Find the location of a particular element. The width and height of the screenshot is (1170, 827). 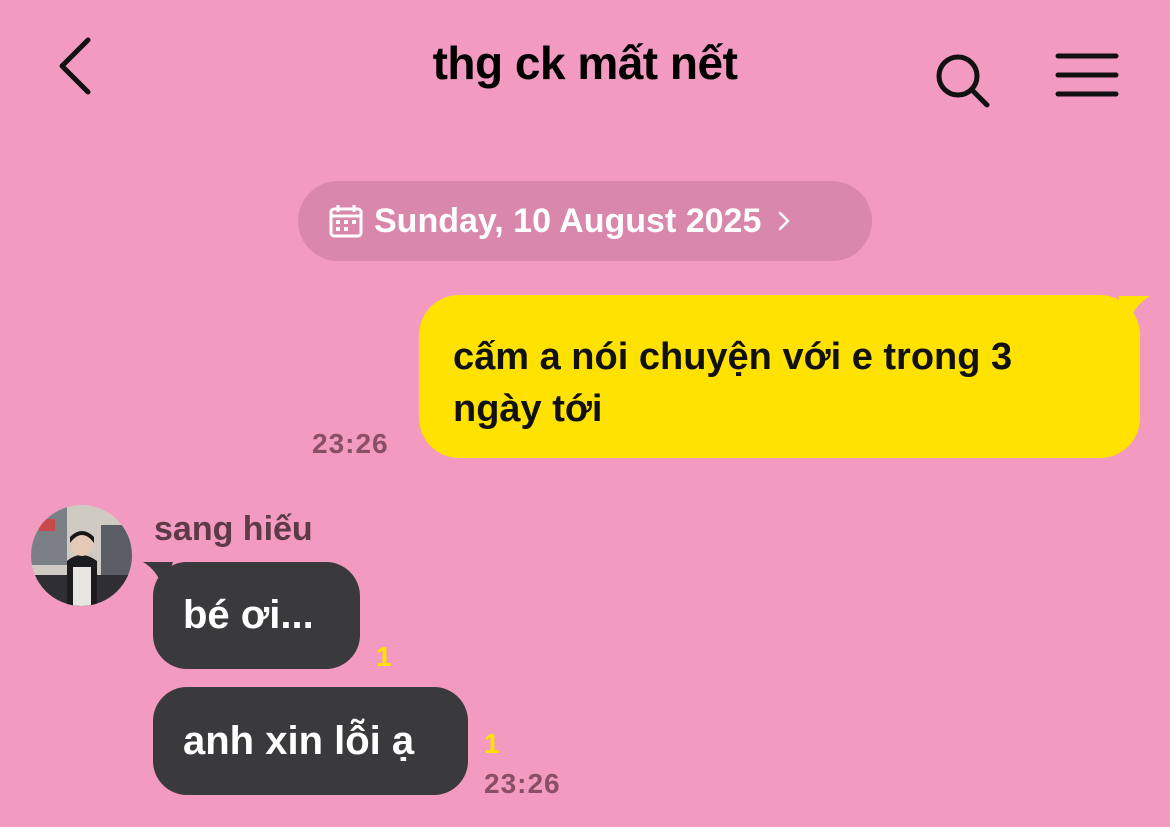

avatar is located at coordinates (81, 555).